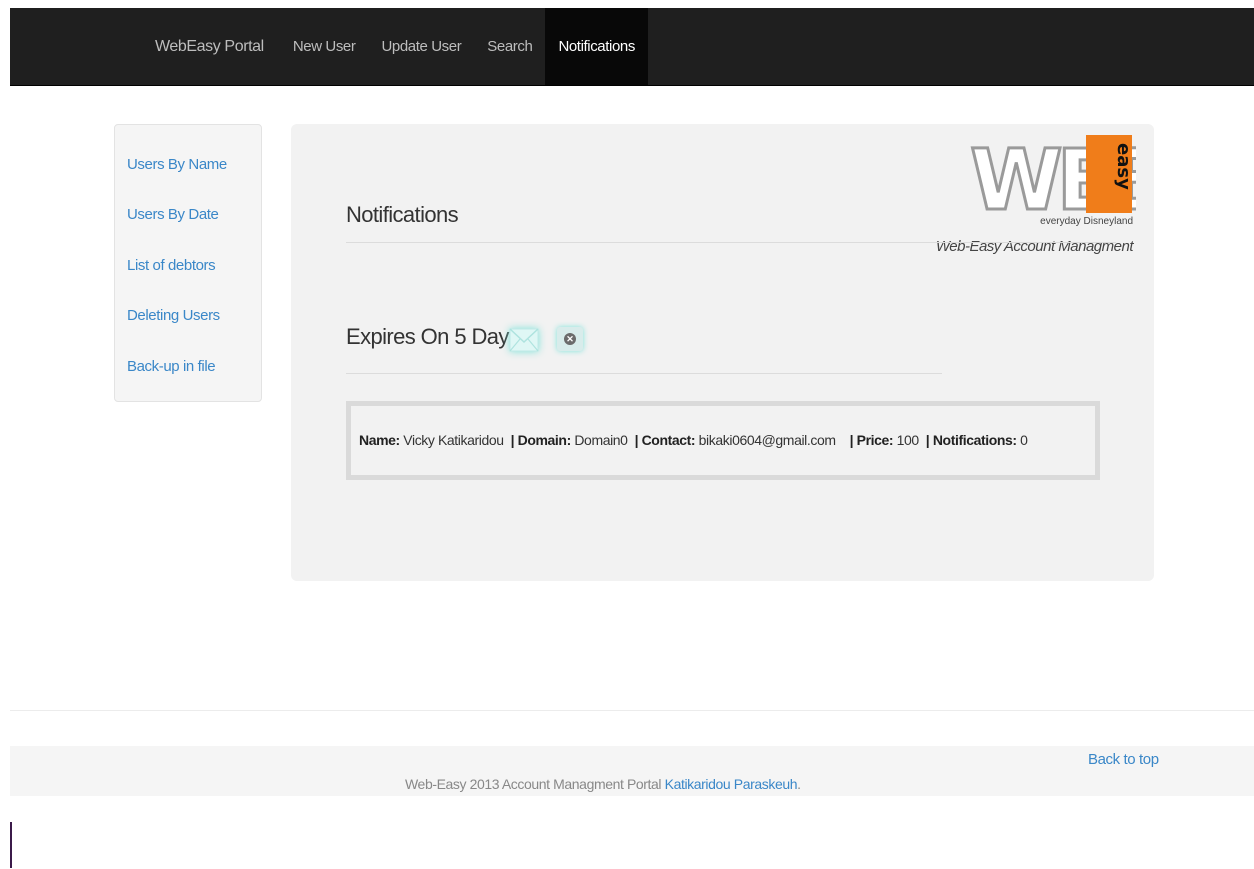  Describe the element at coordinates (1024, 440) in the screenshot. I see `record-notifications: 0` at that location.